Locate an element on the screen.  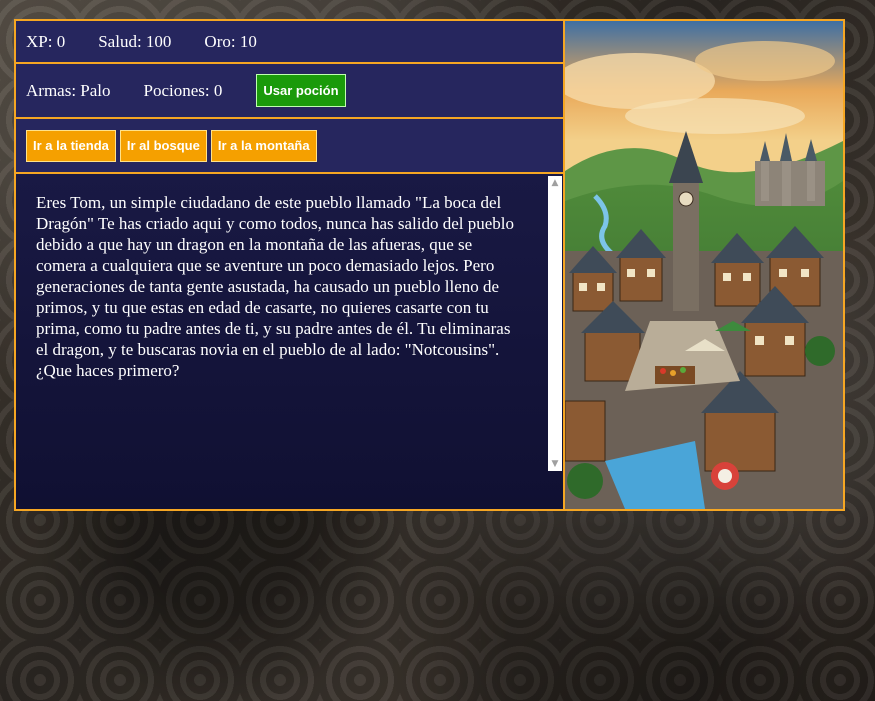
xp-value: 0 is located at coordinates (61, 41).